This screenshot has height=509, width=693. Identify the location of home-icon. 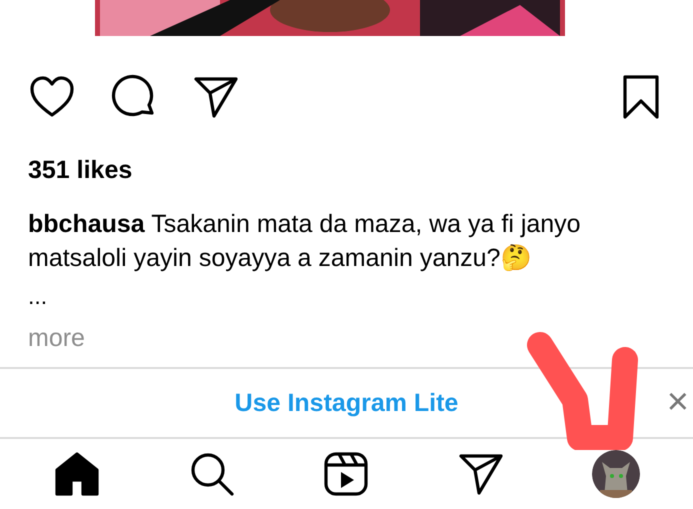
(77, 474).